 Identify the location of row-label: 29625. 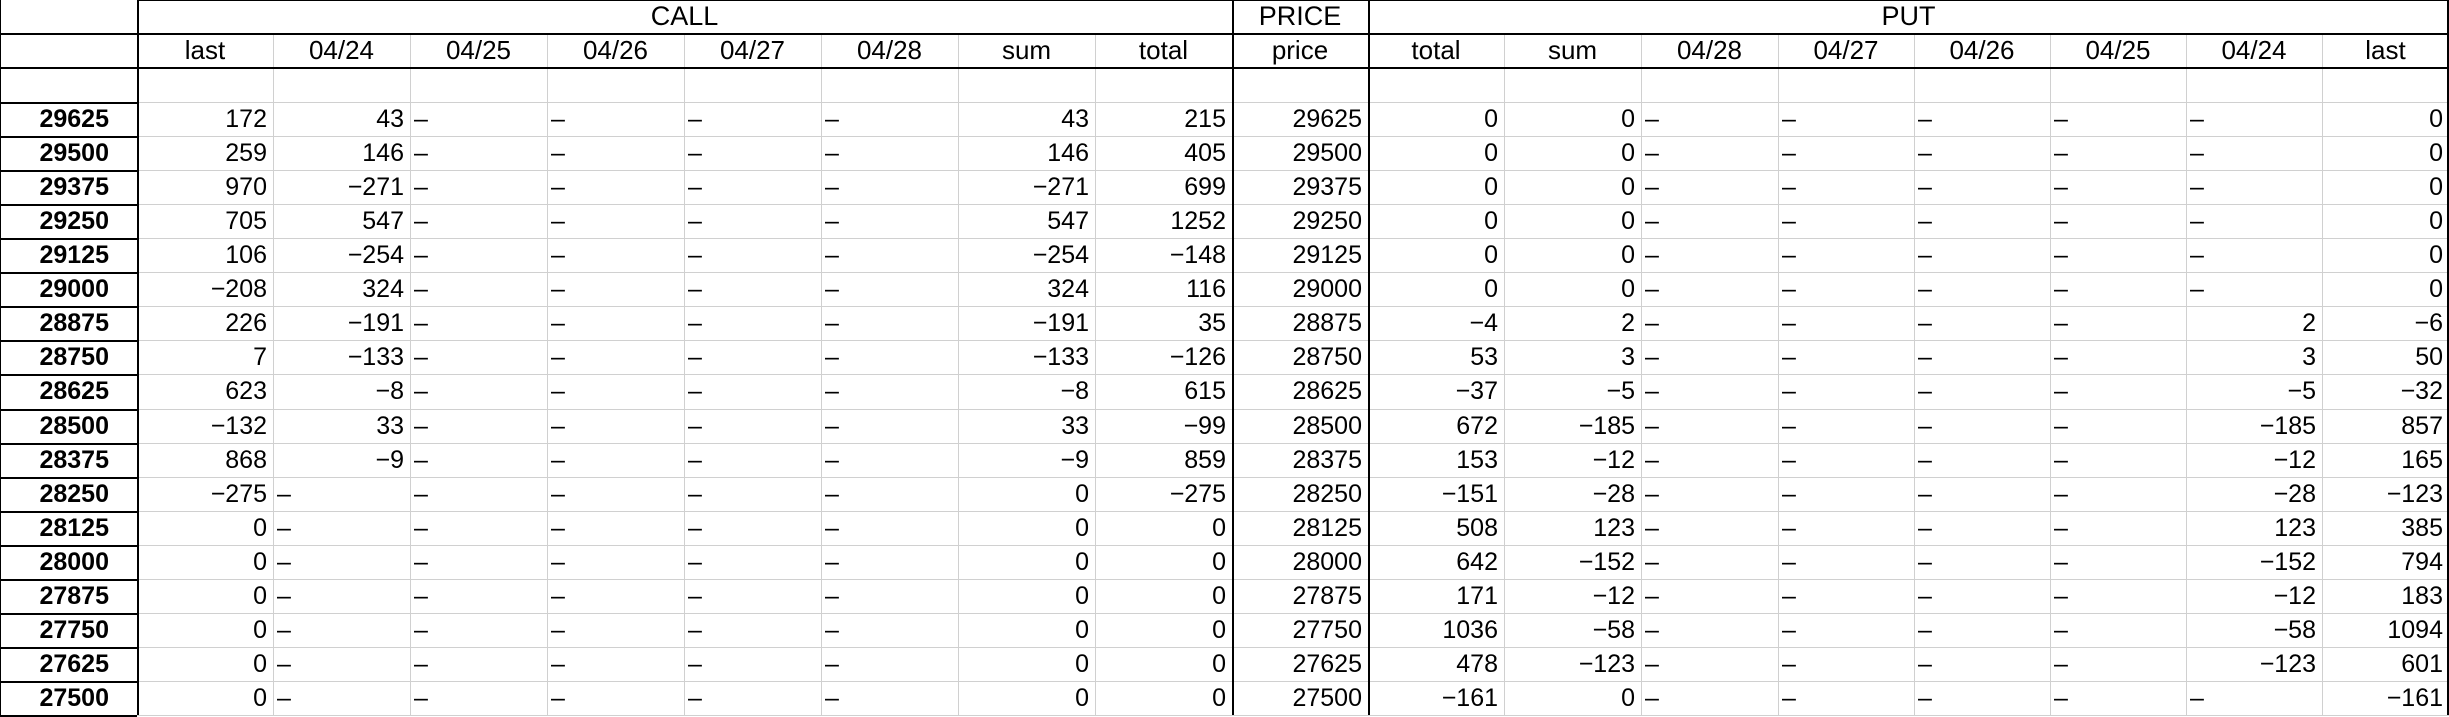
(68, 119).